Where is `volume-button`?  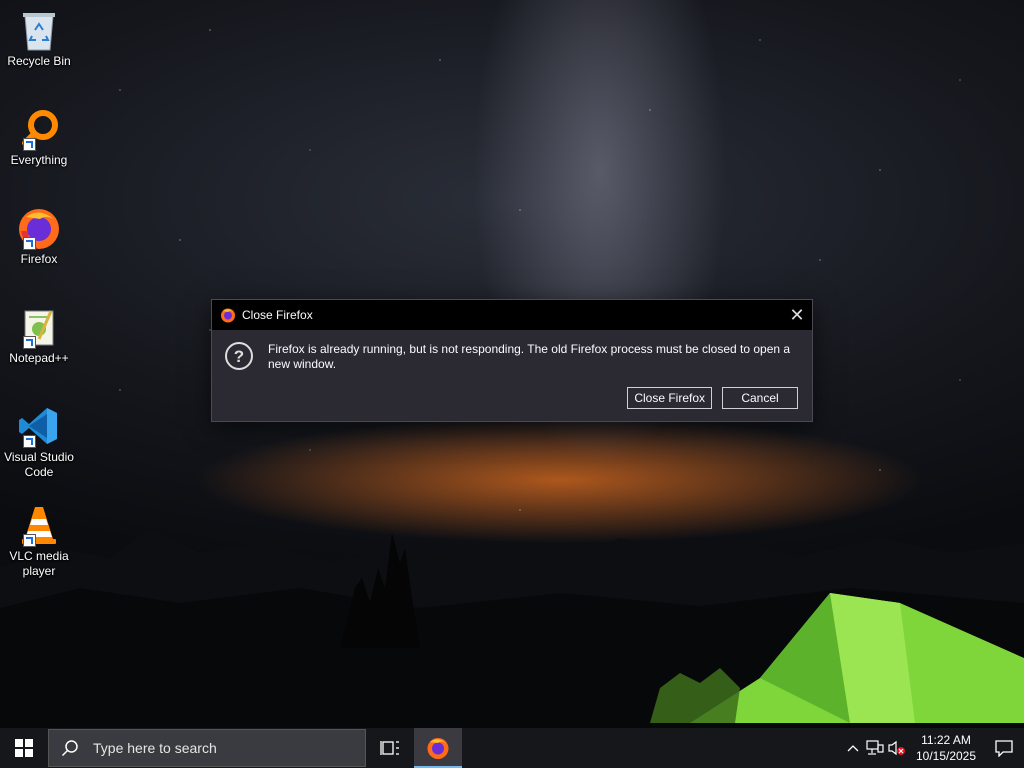
volume-button is located at coordinates (897, 748).